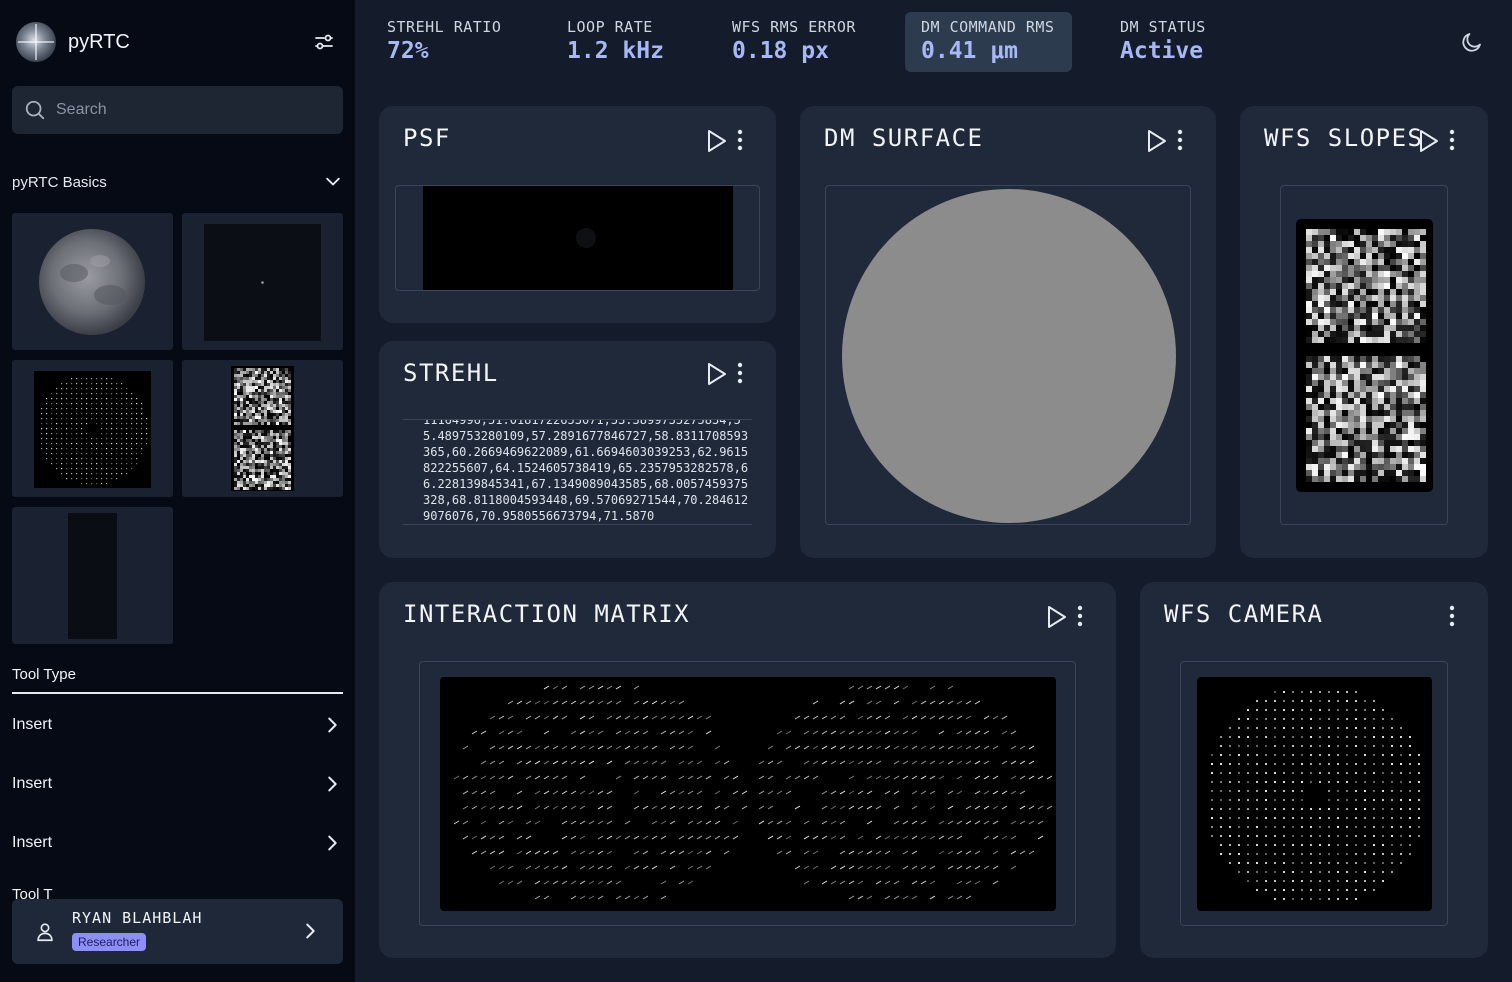 The height and width of the screenshot is (982, 1512). I want to click on psf-panel: PSF, so click(577, 214).